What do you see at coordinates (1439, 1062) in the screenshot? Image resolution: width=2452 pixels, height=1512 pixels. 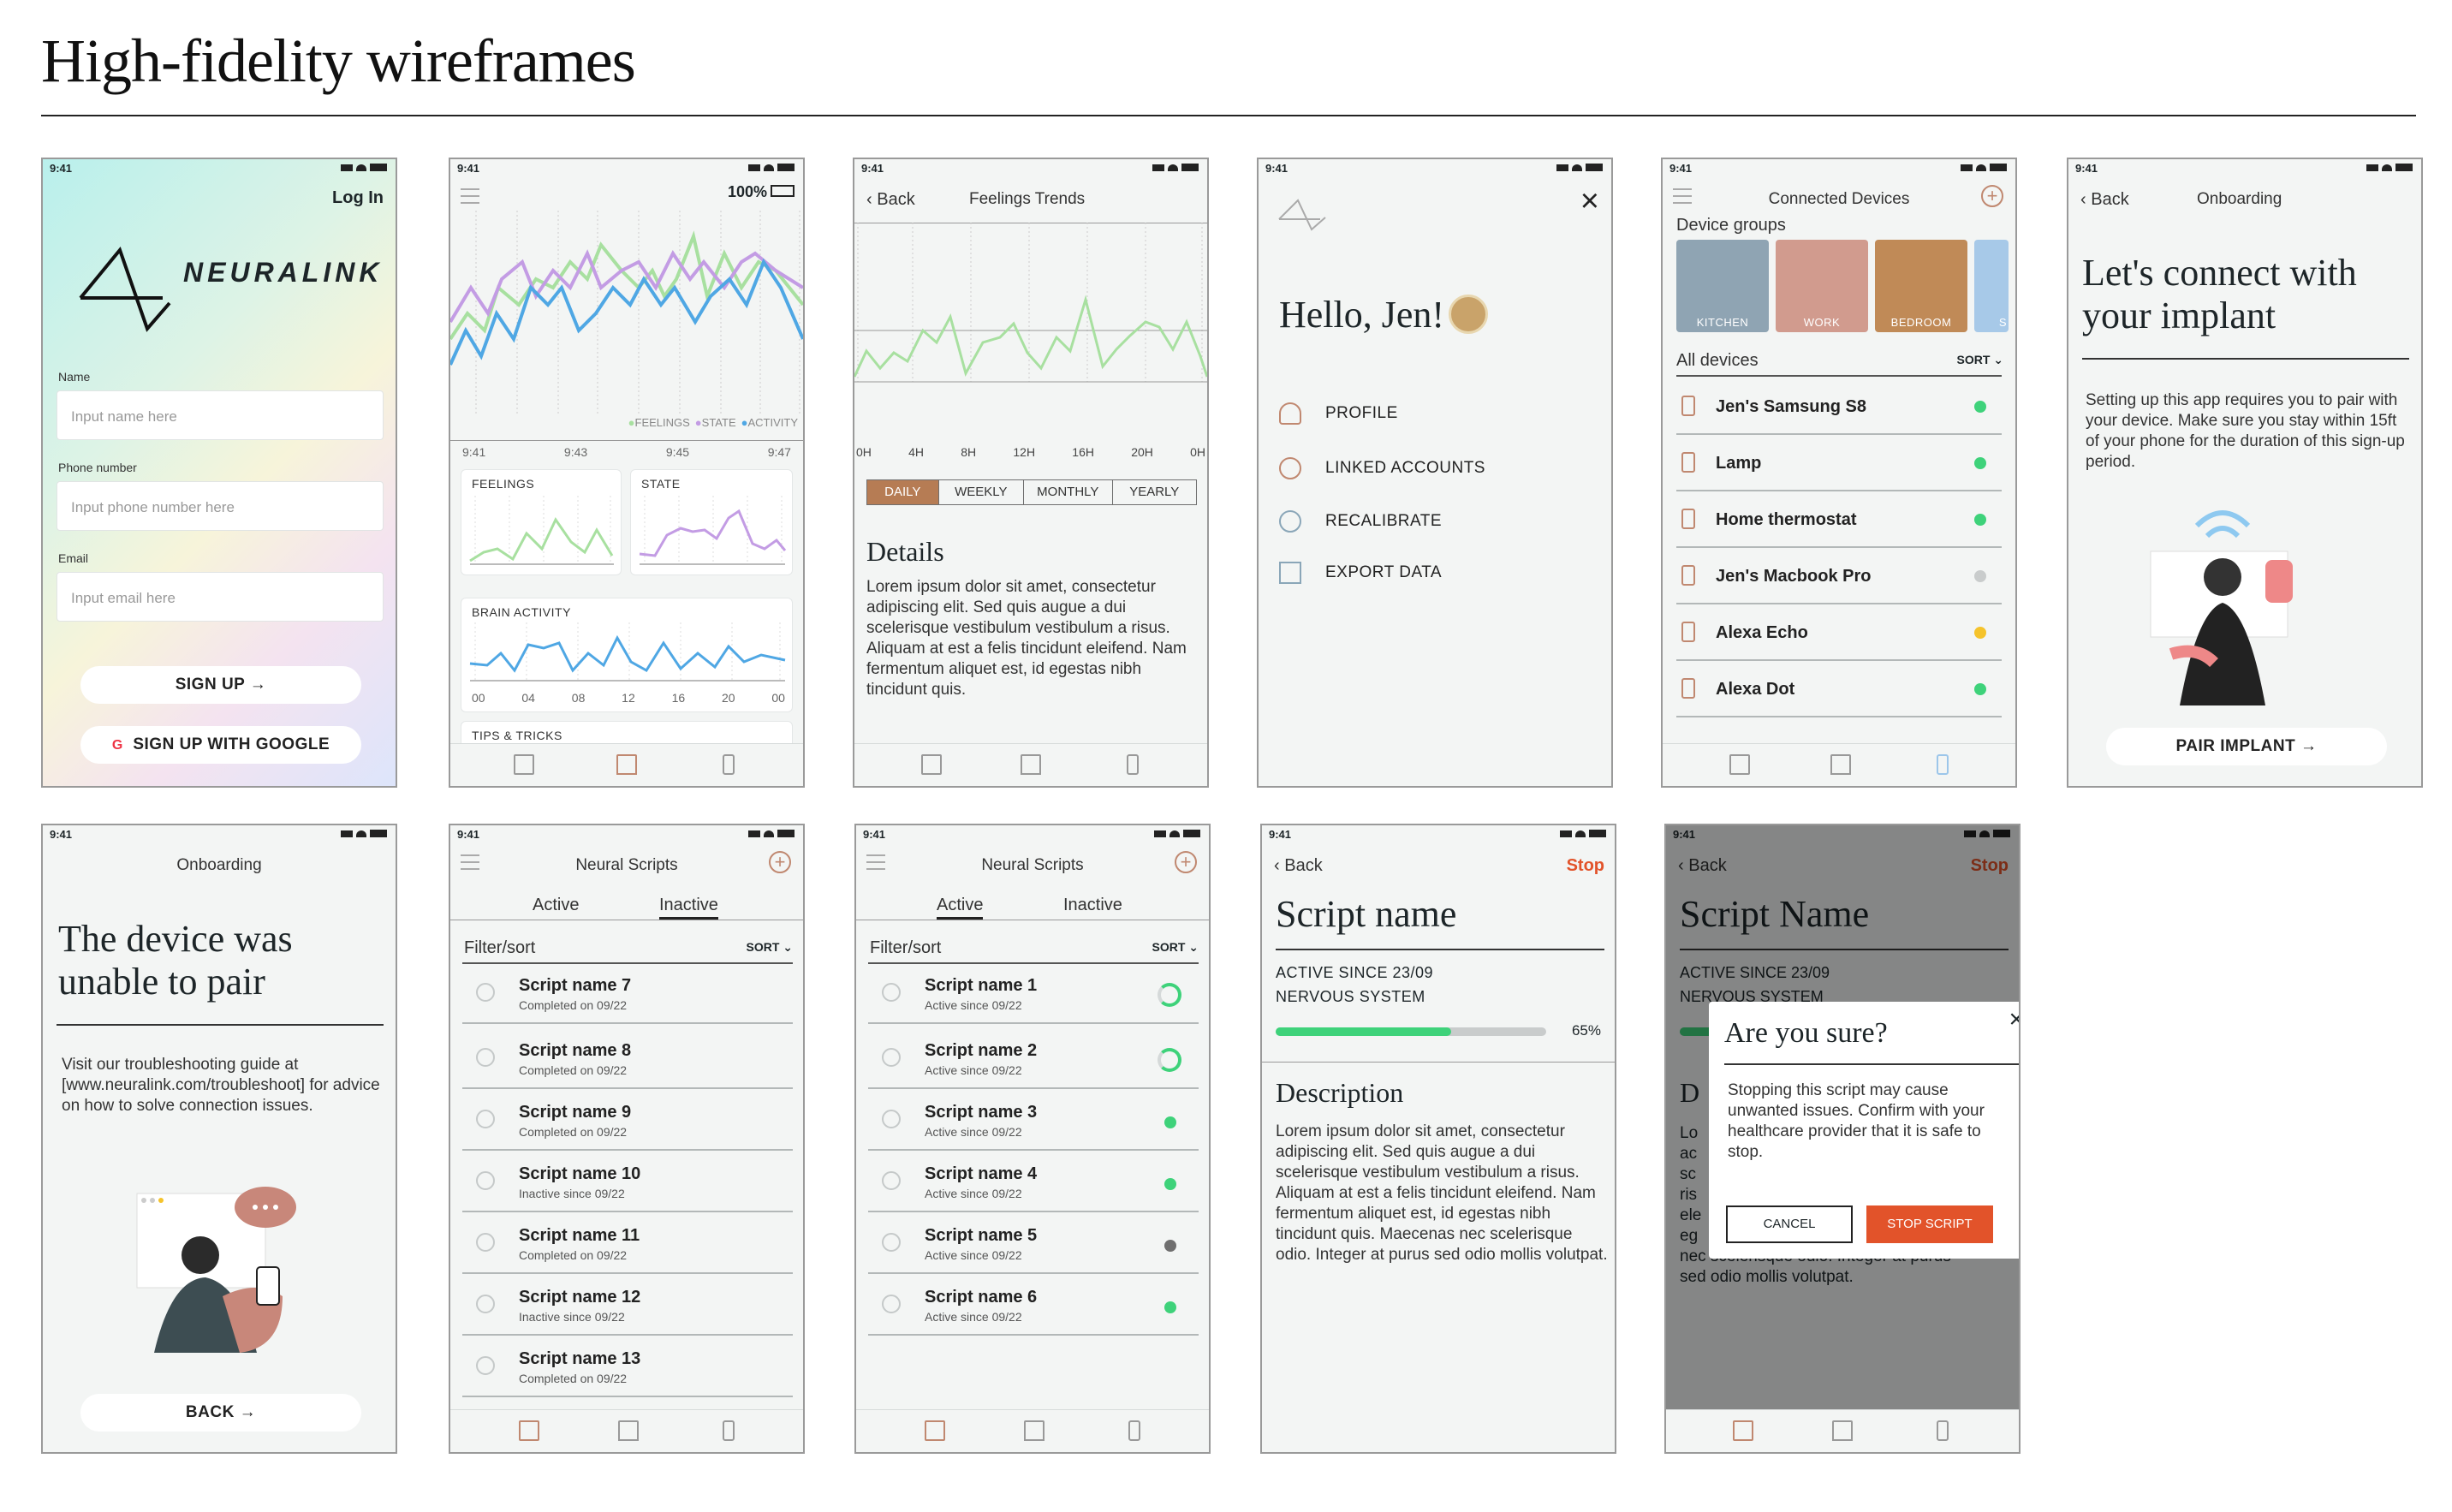 I see `section-divider` at bounding box center [1439, 1062].